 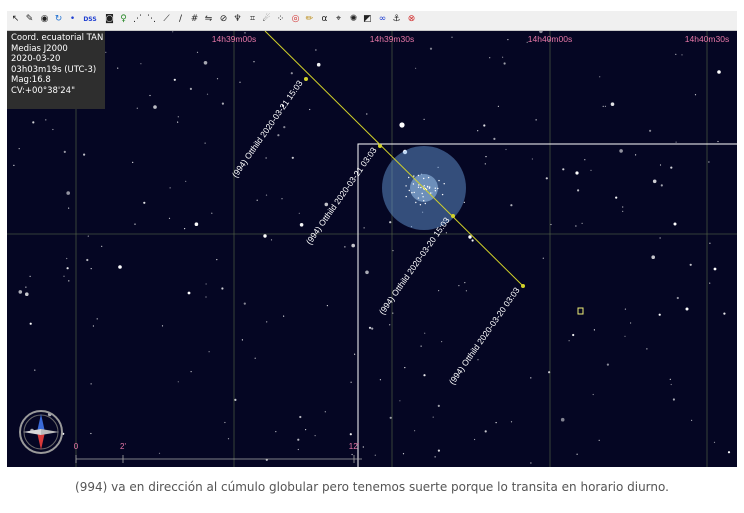 What do you see at coordinates (166, 19) in the screenshot?
I see `measure-icon: ⟋` at bounding box center [166, 19].